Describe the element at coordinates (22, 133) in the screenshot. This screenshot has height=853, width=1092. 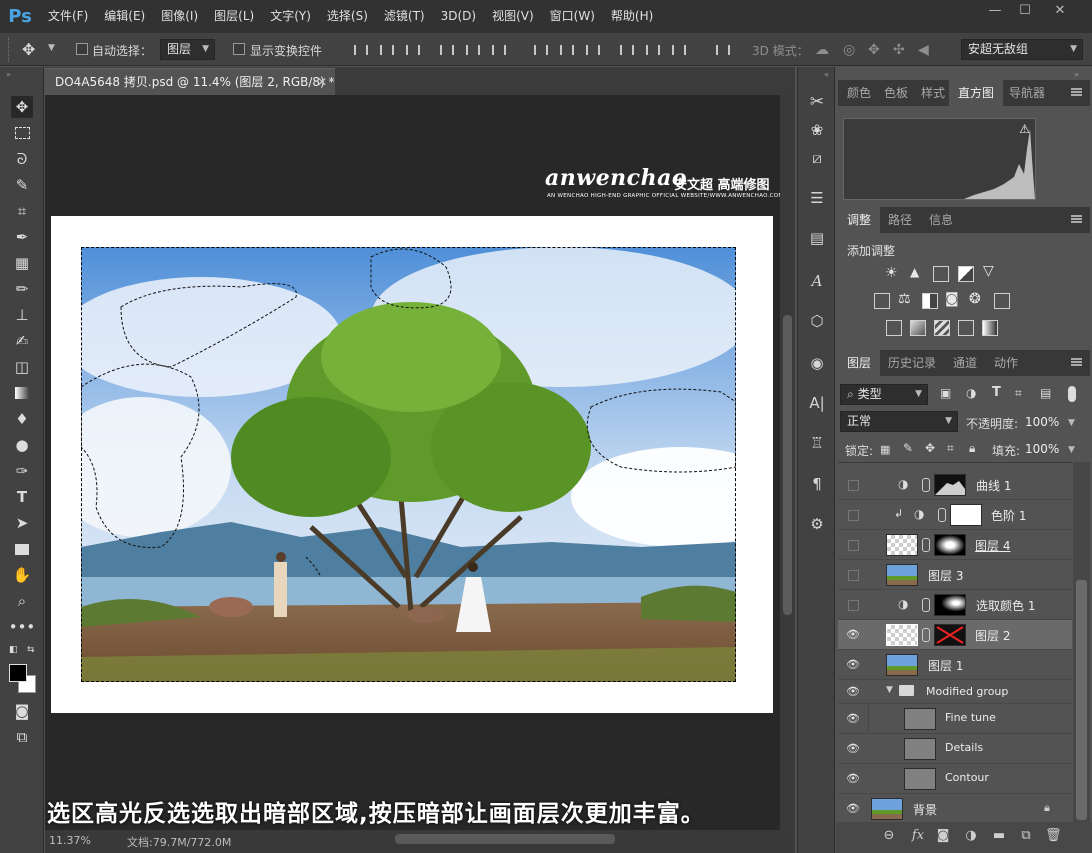
I see `marquee-tool-icon` at that location.